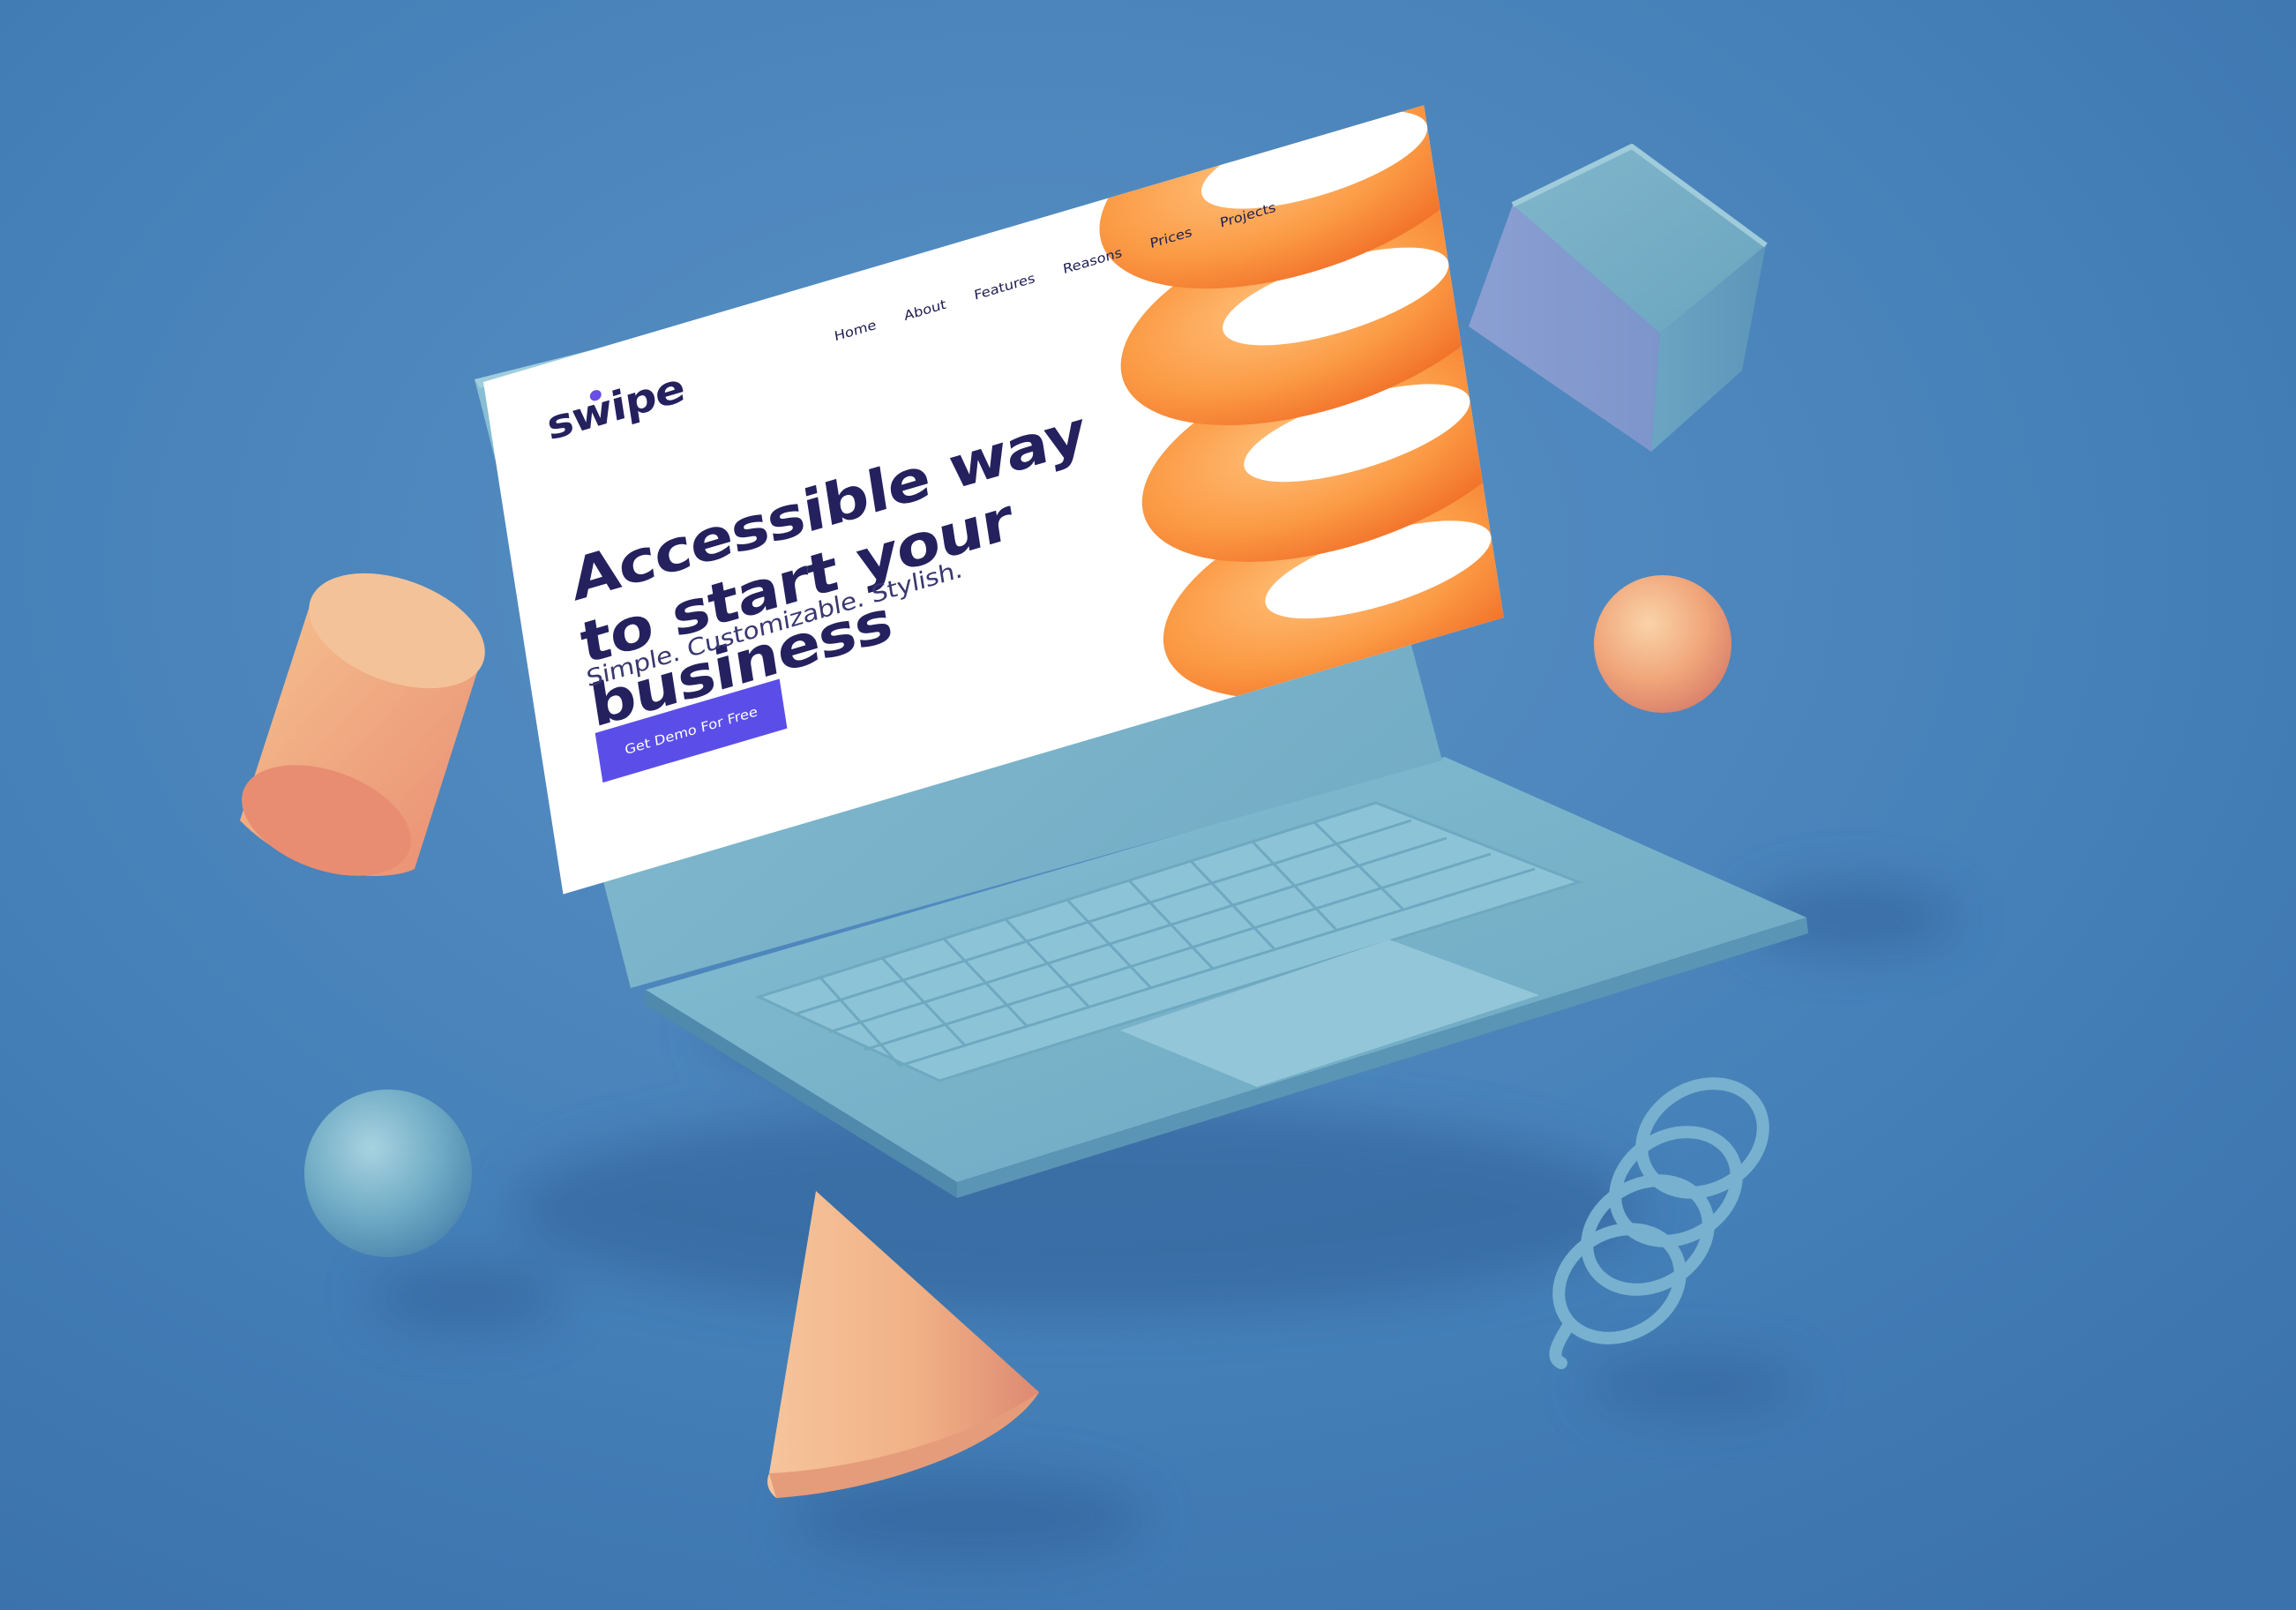 The image size is (2296, 1610). What do you see at coordinates (1662, 644) in the screenshot?
I see `orange-sphere` at bounding box center [1662, 644].